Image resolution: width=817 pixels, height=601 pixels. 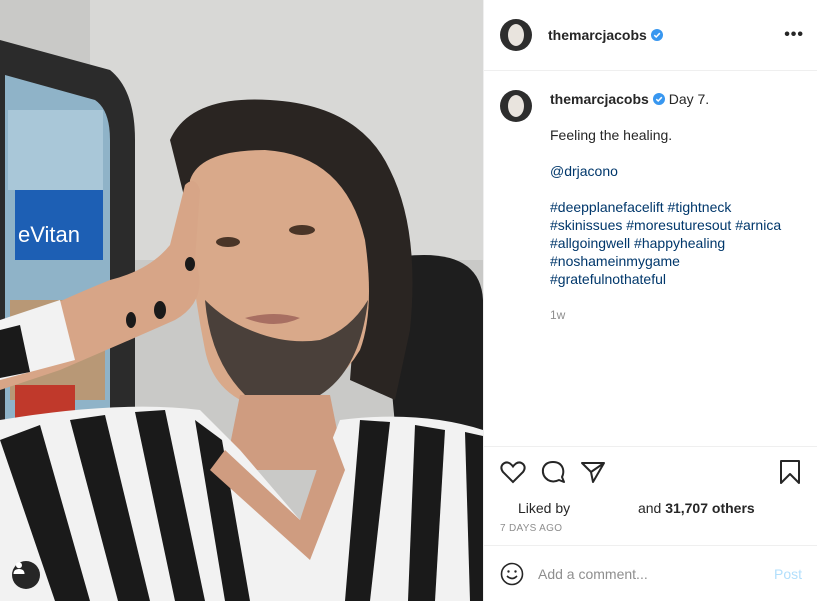 I want to click on caption-username: themarcjacobs, so click(x=599, y=99).